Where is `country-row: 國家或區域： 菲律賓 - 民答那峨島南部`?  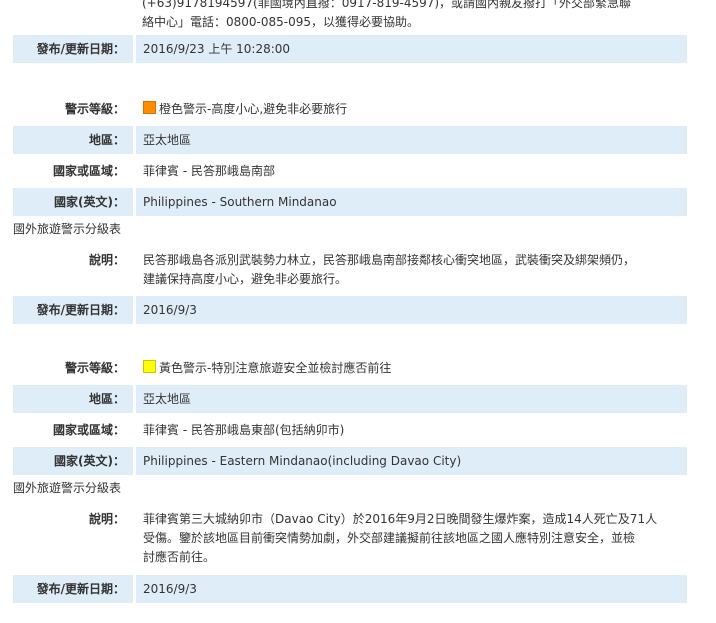
country-row: 國家或區域： 菲律賓 - 民答那峨島南部 is located at coordinates (350, 171).